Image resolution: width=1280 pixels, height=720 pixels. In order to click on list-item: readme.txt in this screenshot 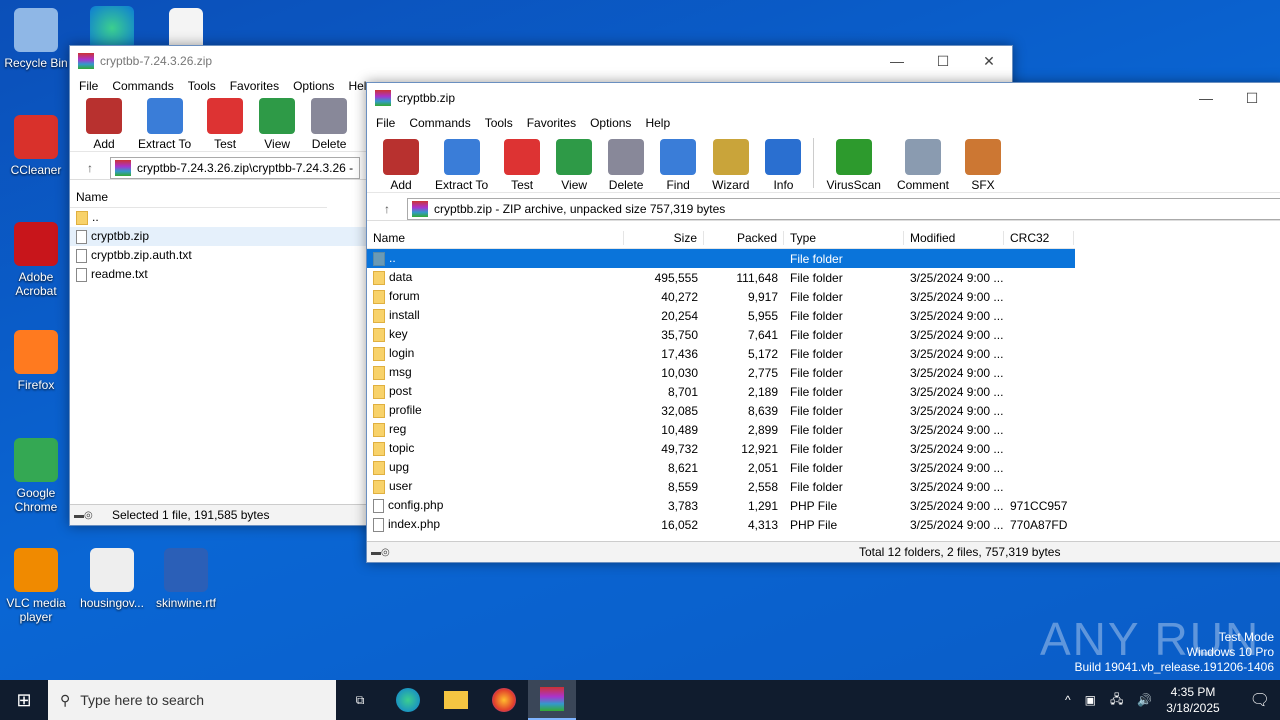, I will do `click(218, 274)`.